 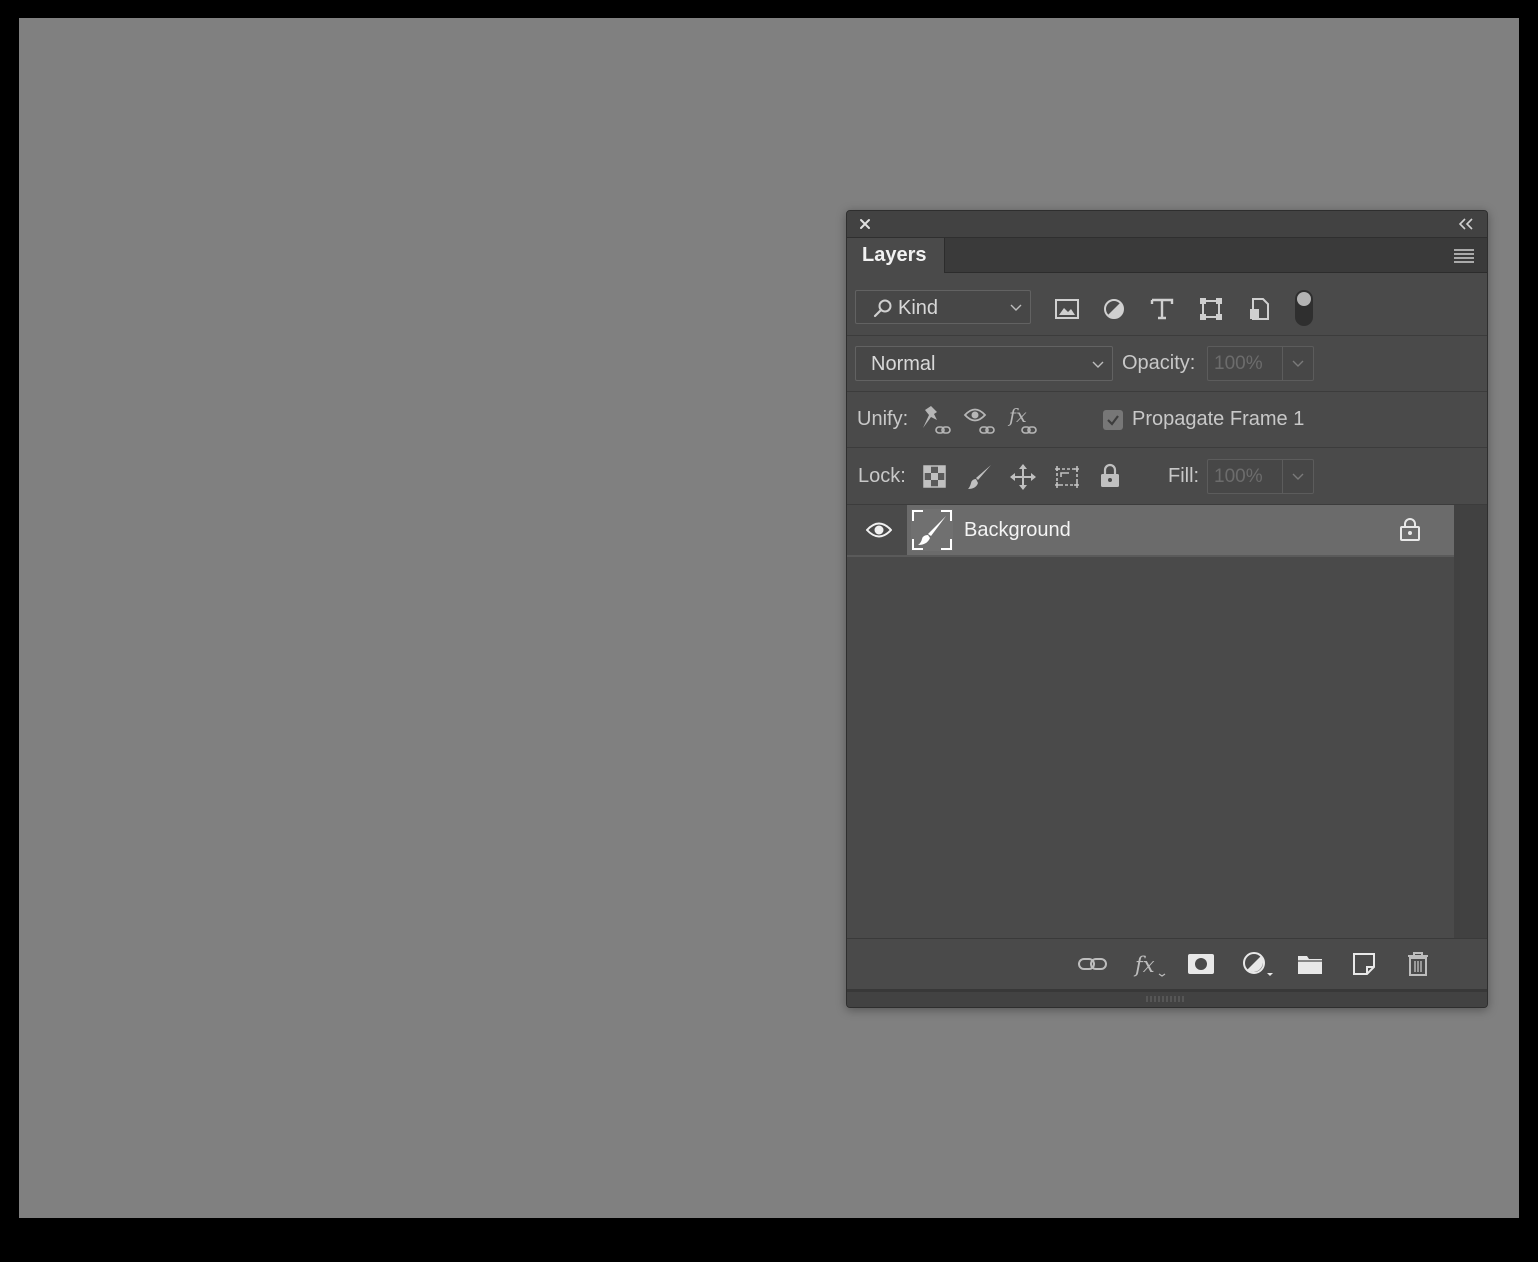 I want to click on unify-label: Unify:, so click(x=883, y=419).